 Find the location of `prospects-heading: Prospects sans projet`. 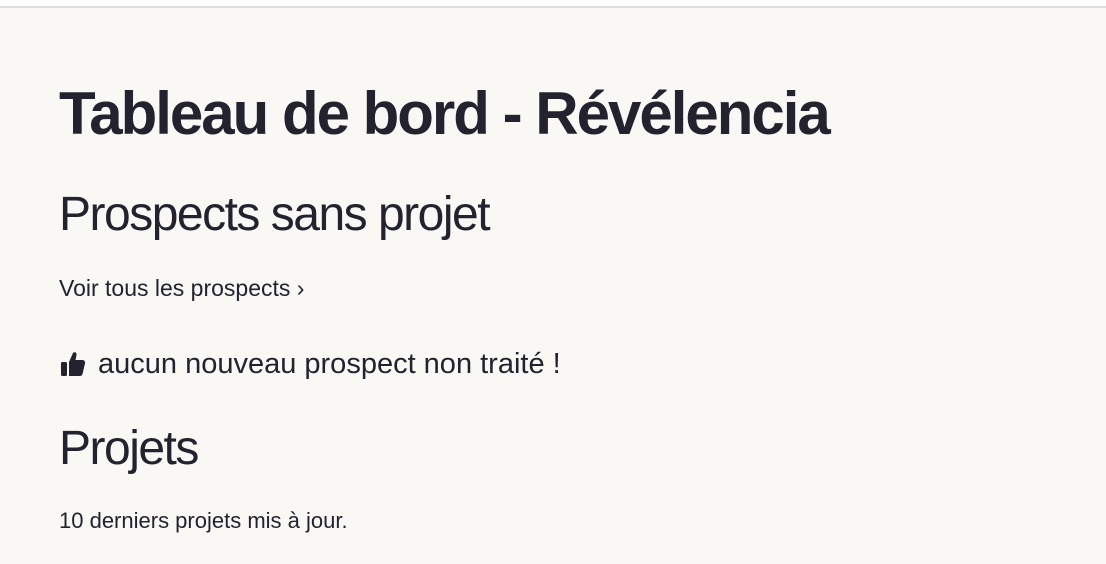

prospects-heading: Prospects sans projet is located at coordinates (275, 214).